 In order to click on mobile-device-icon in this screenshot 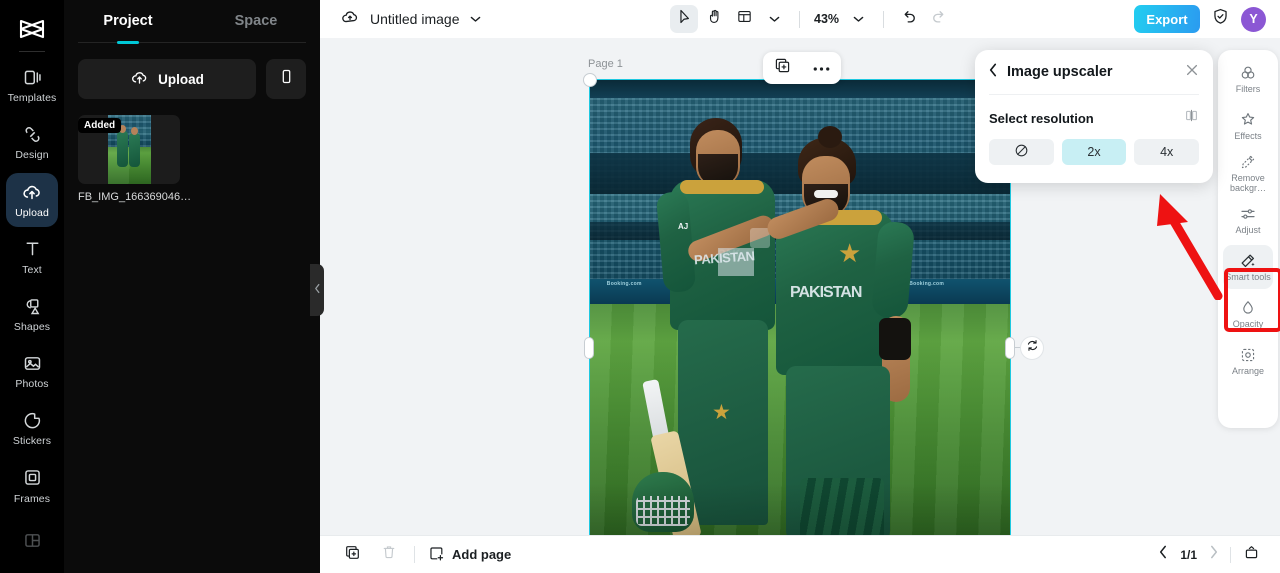, I will do `click(286, 79)`.